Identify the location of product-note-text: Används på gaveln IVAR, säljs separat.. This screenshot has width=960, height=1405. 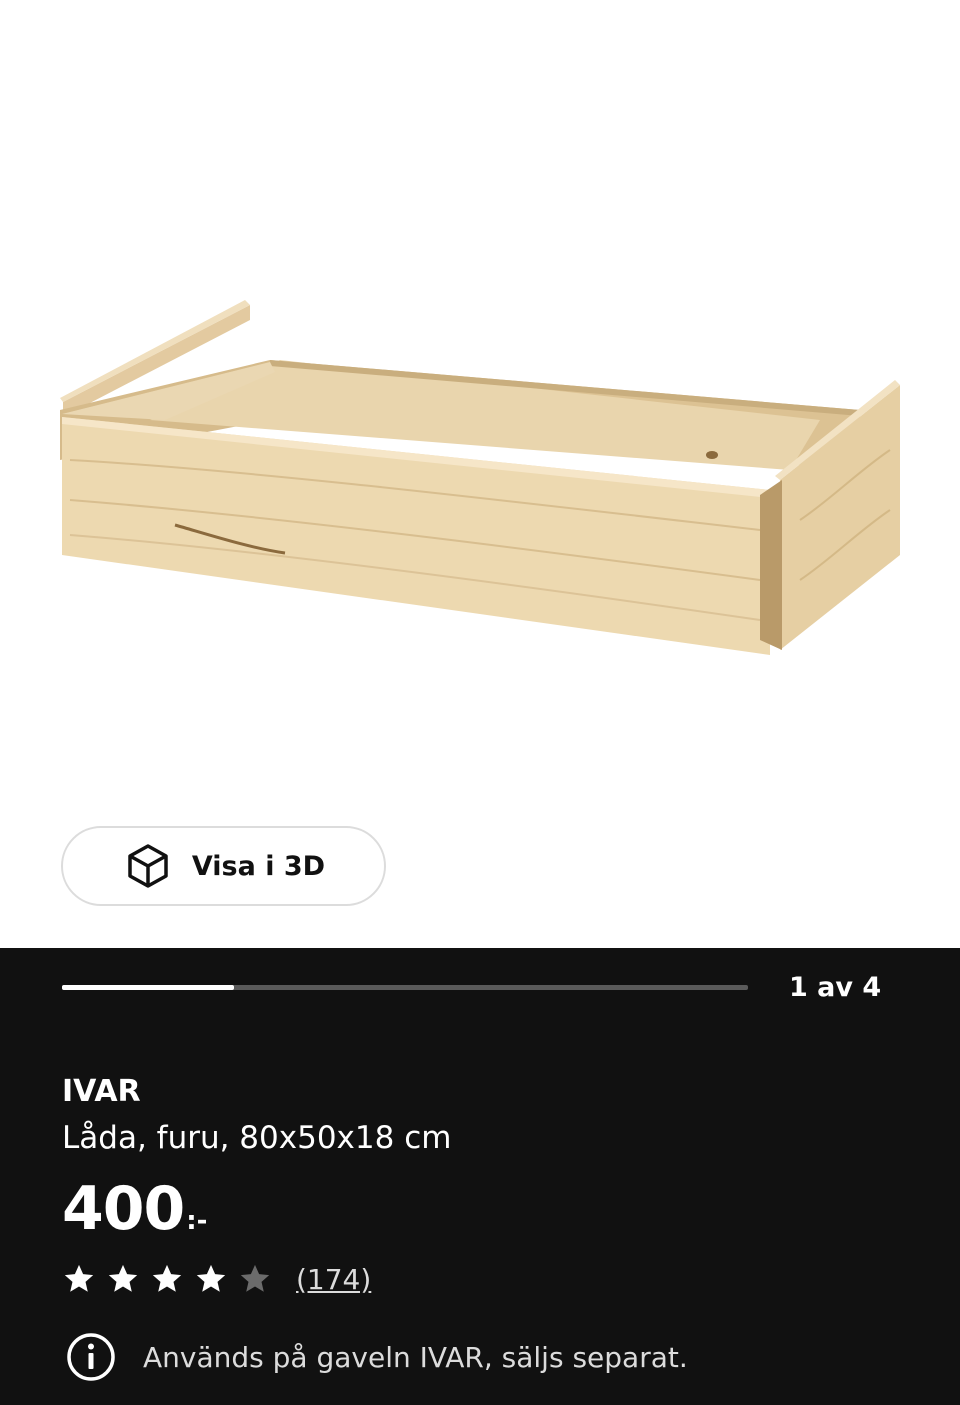
(415, 1357).